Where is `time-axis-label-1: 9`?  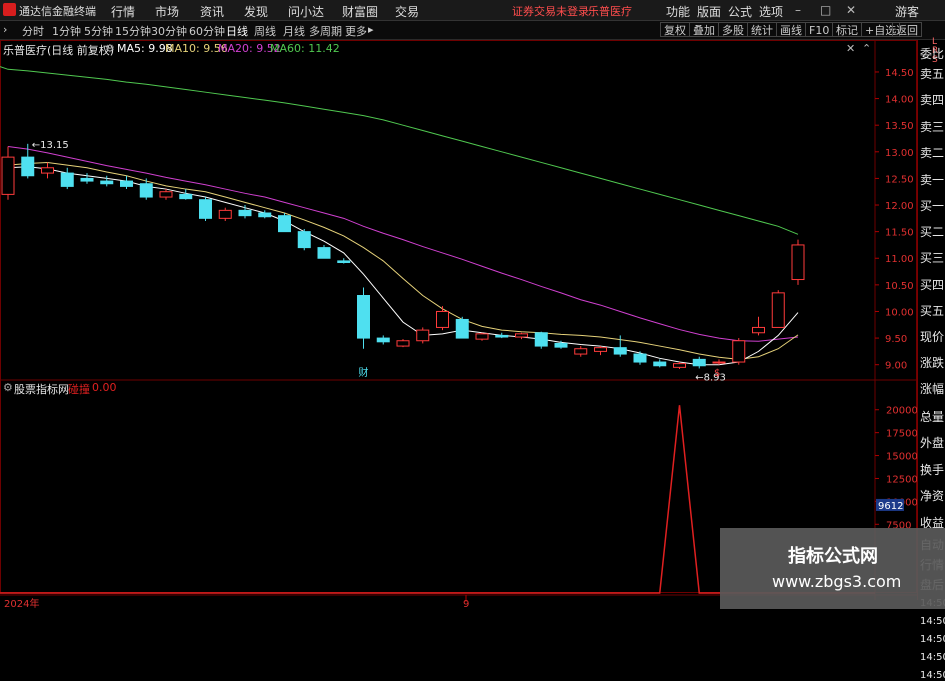
time-axis-label-1: 9 is located at coordinates (466, 604).